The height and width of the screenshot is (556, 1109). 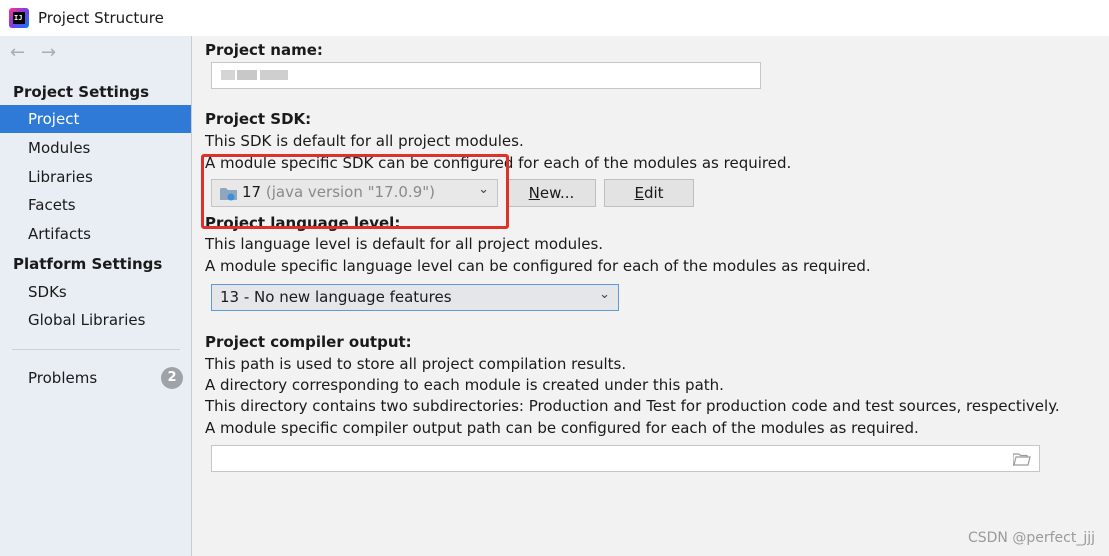 I want to click on compiler-output-path-input, so click(x=625, y=458).